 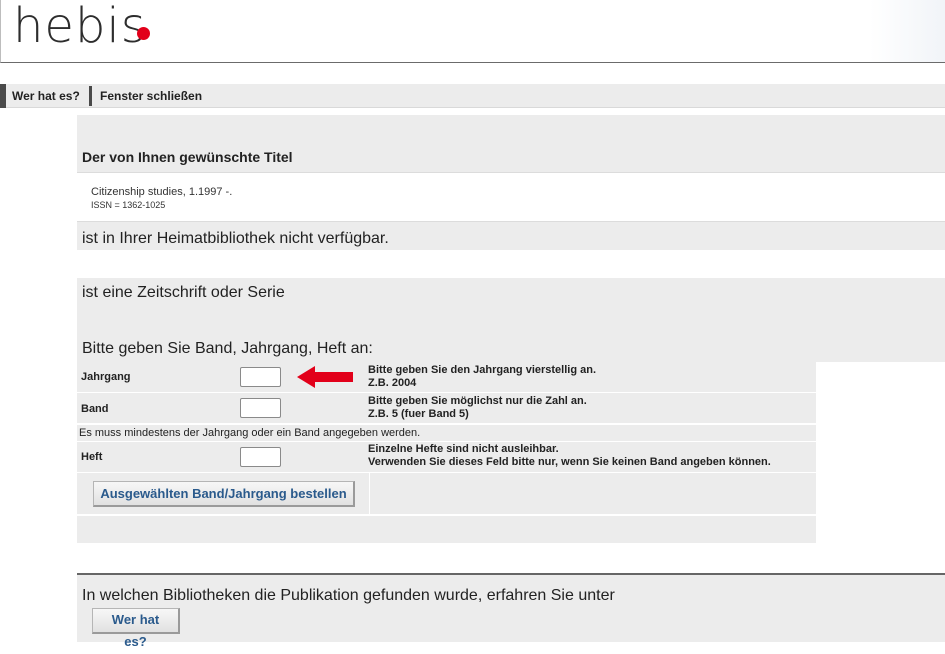 I want to click on logo-dot, so click(x=143, y=33).